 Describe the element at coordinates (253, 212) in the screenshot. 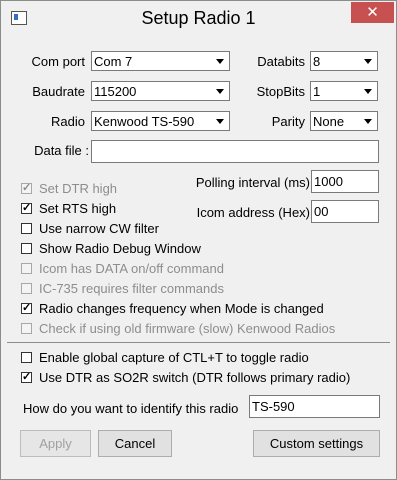

I see `icom-address-label: Icom address (Hex)` at that location.